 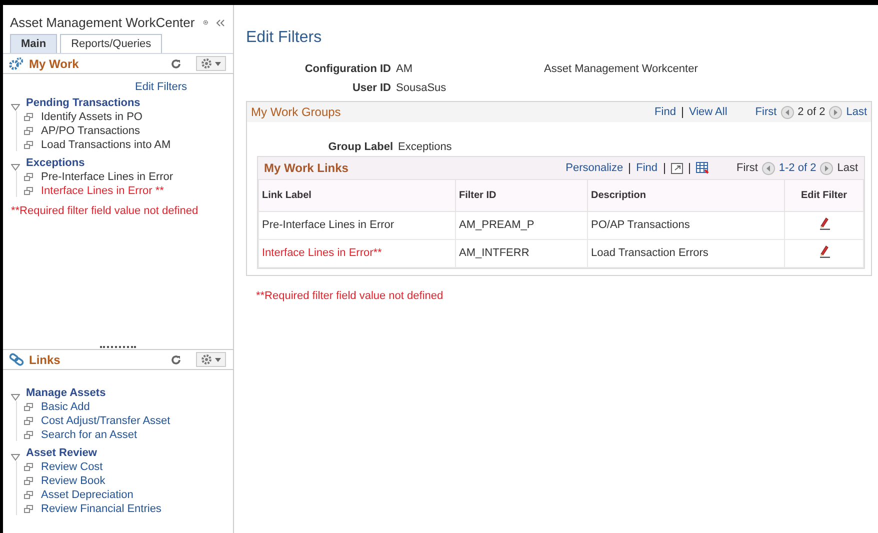 I want to click on grid-title: My Work Links, so click(x=307, y=168).